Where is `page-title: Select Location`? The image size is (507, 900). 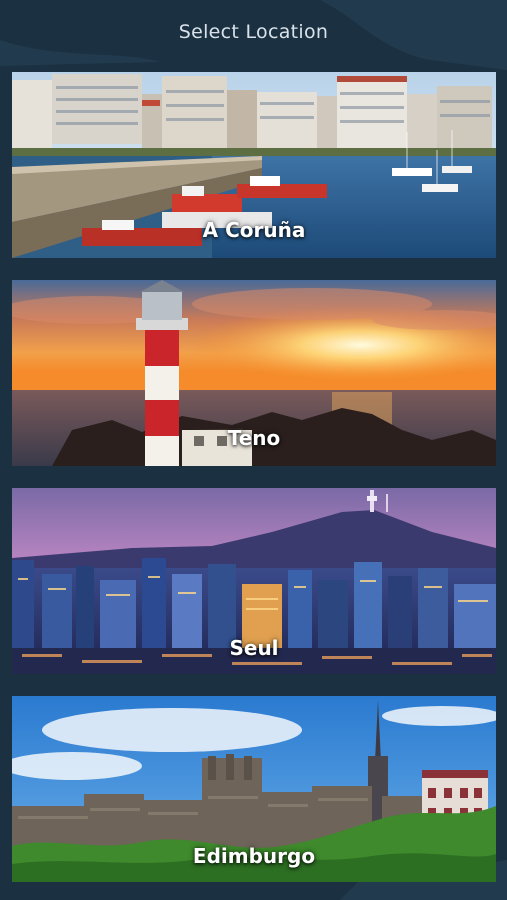
page-title: Select Location is located at coordinates (253, 32).